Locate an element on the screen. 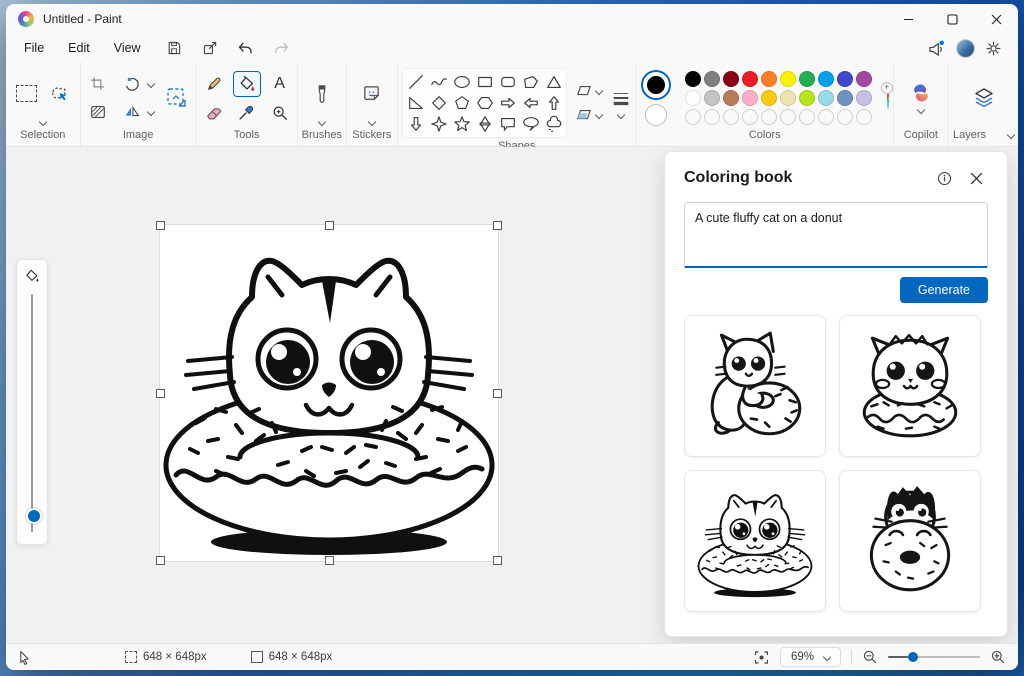  menu-edit: Edit is located at coordinates (79, 48).